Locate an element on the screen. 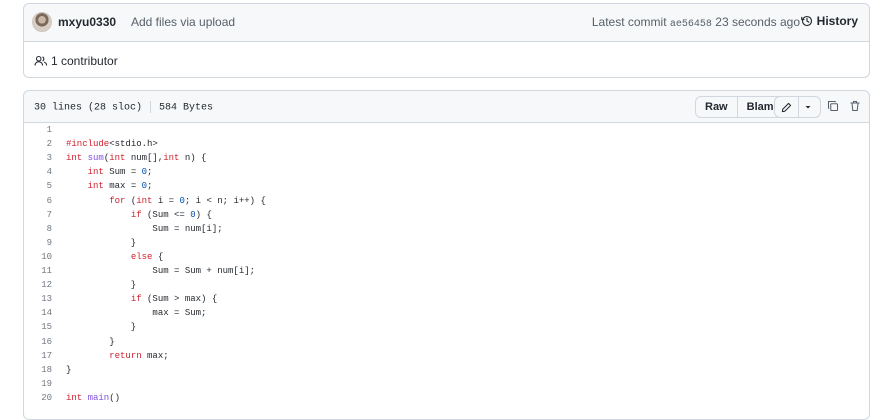 This screenshot has width=886, height=420. file-info: 30 lines (28 sloc) 584 Bytes is located at coordinates (123, 107).